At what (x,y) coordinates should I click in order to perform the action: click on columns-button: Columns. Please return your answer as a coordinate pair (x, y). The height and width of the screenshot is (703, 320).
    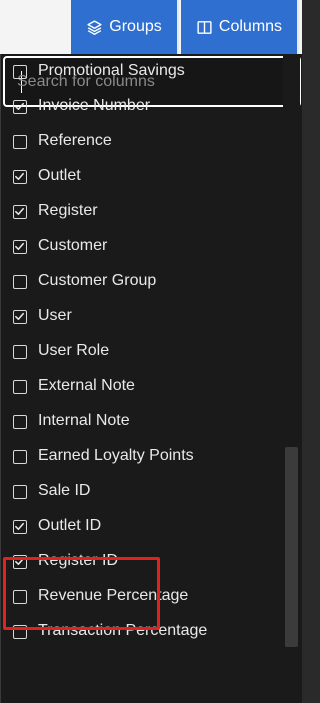
    Looking at the image, I should click on (240, 27).